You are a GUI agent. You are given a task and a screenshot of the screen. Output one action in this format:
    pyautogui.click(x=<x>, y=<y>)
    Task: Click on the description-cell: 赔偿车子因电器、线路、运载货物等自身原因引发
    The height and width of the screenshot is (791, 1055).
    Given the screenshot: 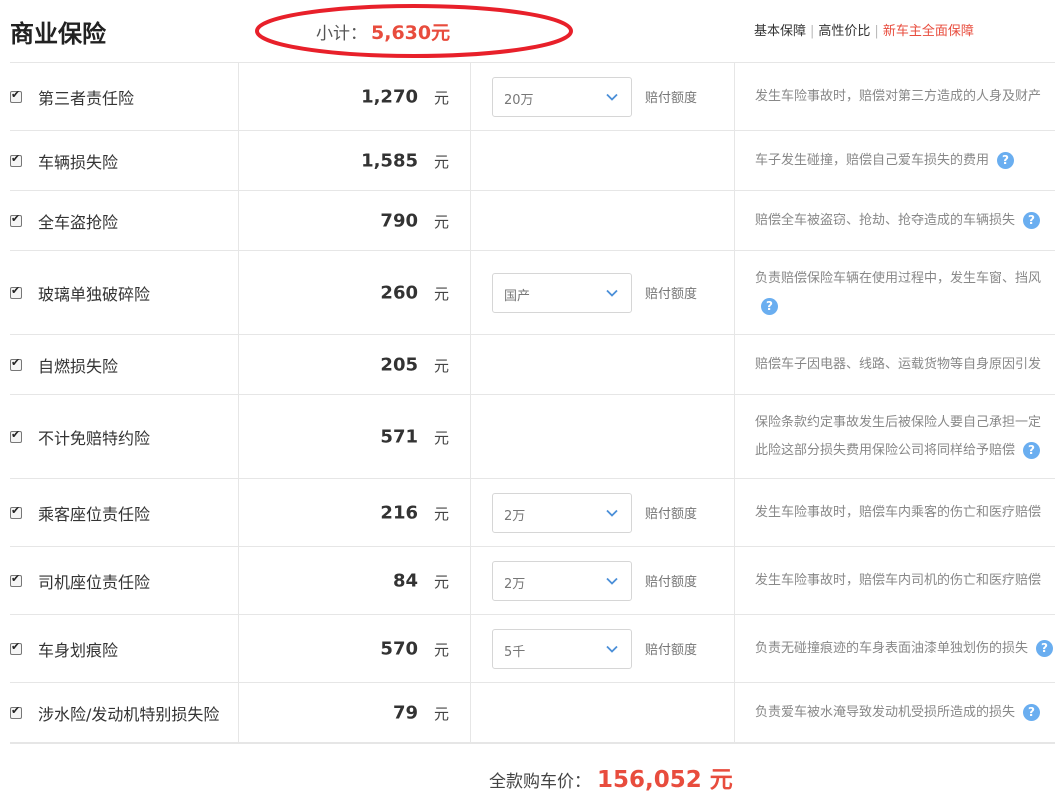 What is the action you would take?
    pyautogui.click(x=895, y=364)
    